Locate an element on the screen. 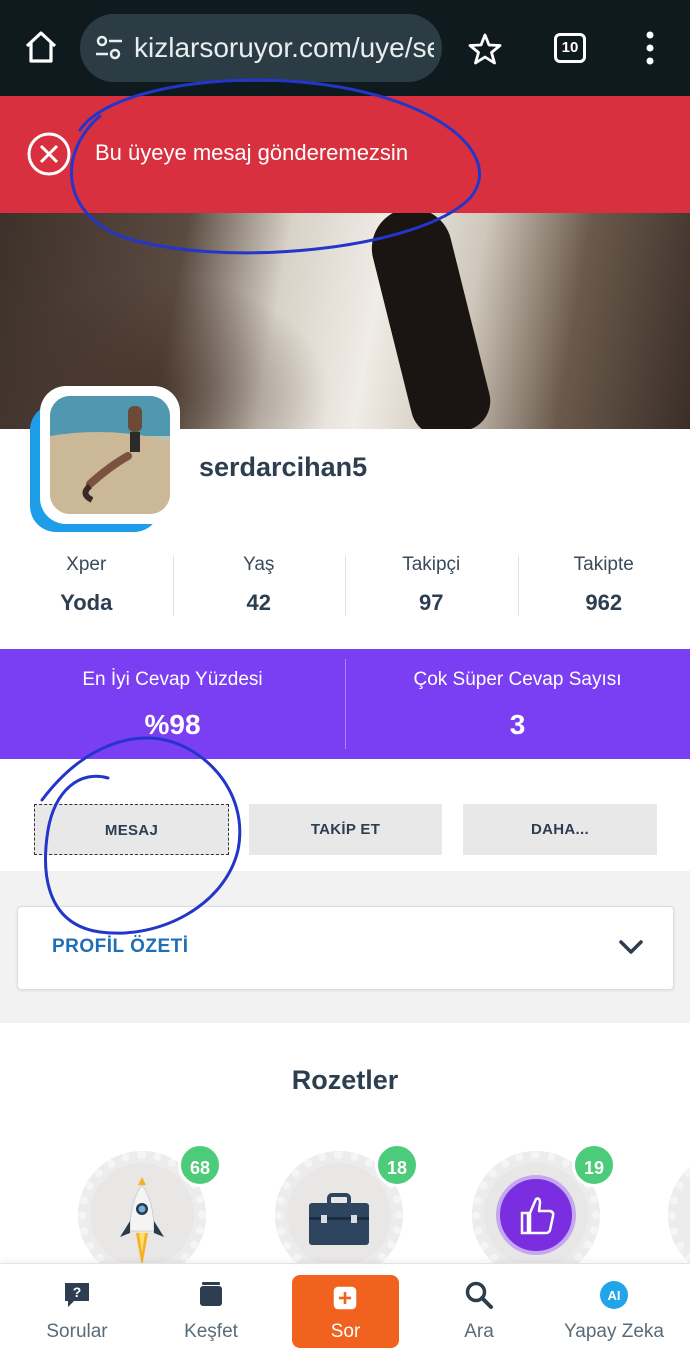  bookmark-star-icon is located at coordinates (485, 49).